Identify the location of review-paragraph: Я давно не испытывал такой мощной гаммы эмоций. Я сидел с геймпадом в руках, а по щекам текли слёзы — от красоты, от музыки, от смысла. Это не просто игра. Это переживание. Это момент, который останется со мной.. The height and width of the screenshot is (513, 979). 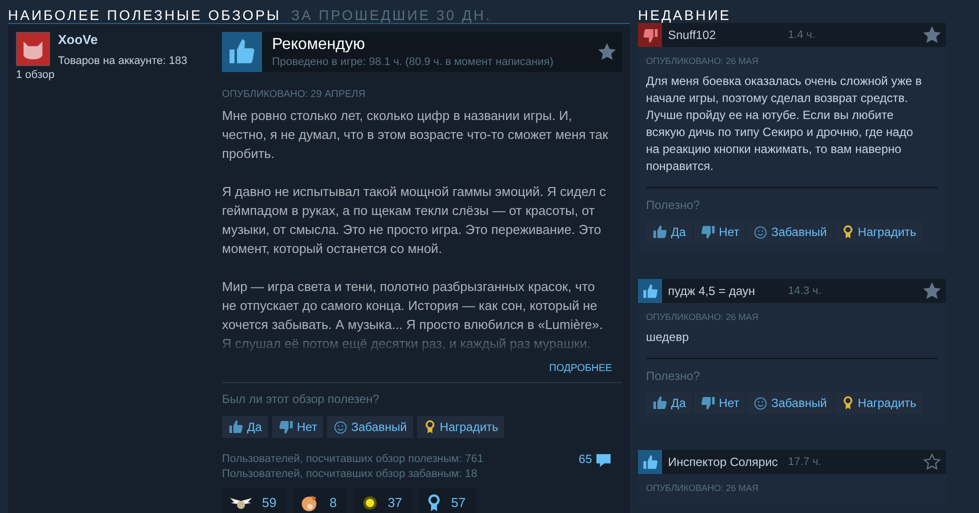
(414, 220).